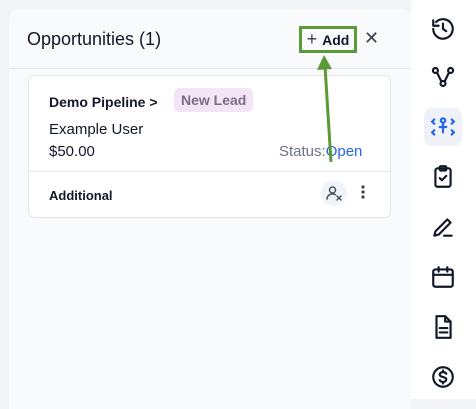  Describe the element at coordinates (214, 100) in the screenshot. I see `stage-badge: New Lead` at that location.